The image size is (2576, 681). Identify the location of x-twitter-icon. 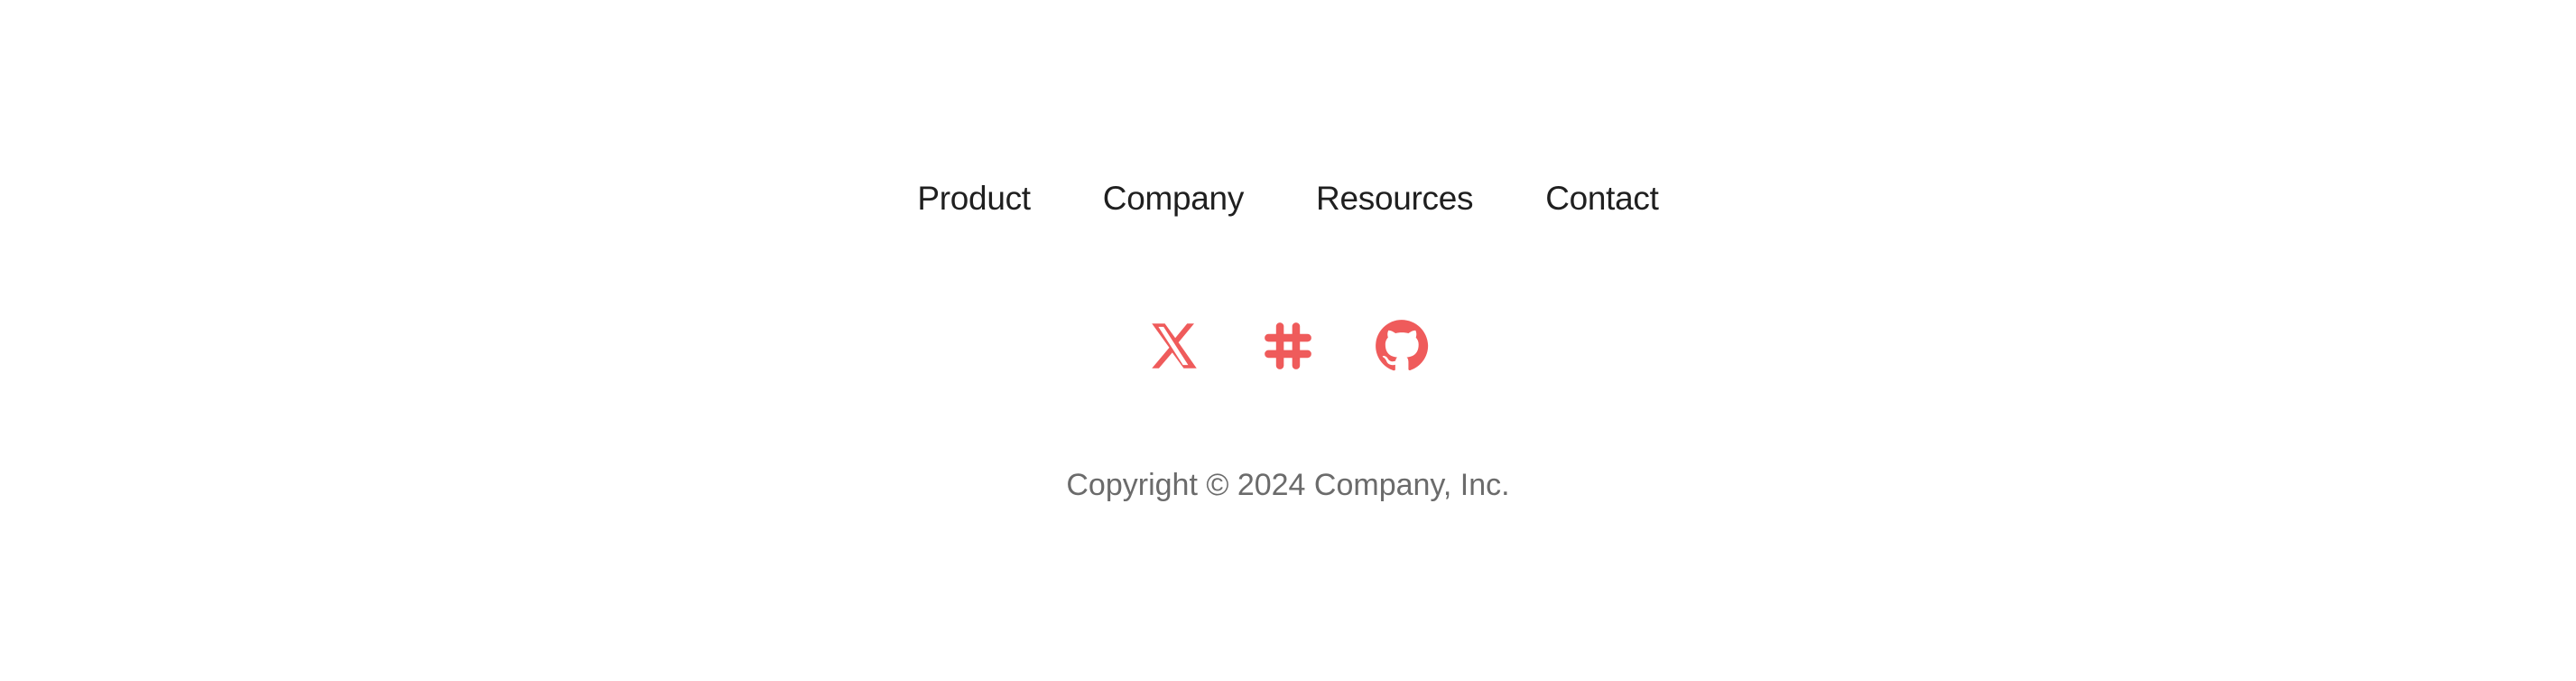
(1174, 345).